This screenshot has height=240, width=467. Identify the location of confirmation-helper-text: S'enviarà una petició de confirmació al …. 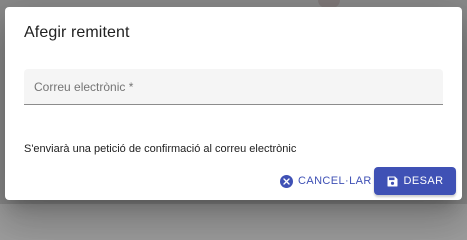
(160, 149).